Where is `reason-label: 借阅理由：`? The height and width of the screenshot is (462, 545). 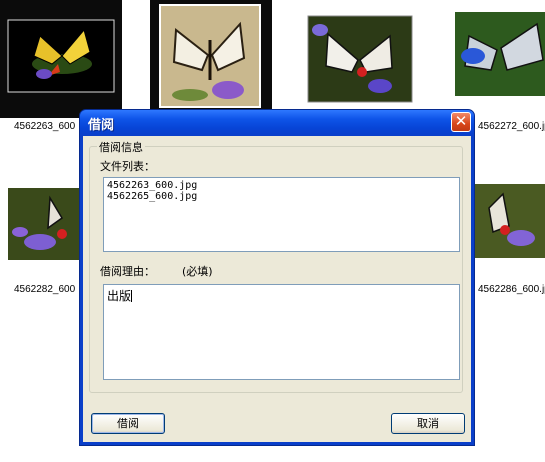
reason-label: 借阅理由： is located at coordinates (127, 271).